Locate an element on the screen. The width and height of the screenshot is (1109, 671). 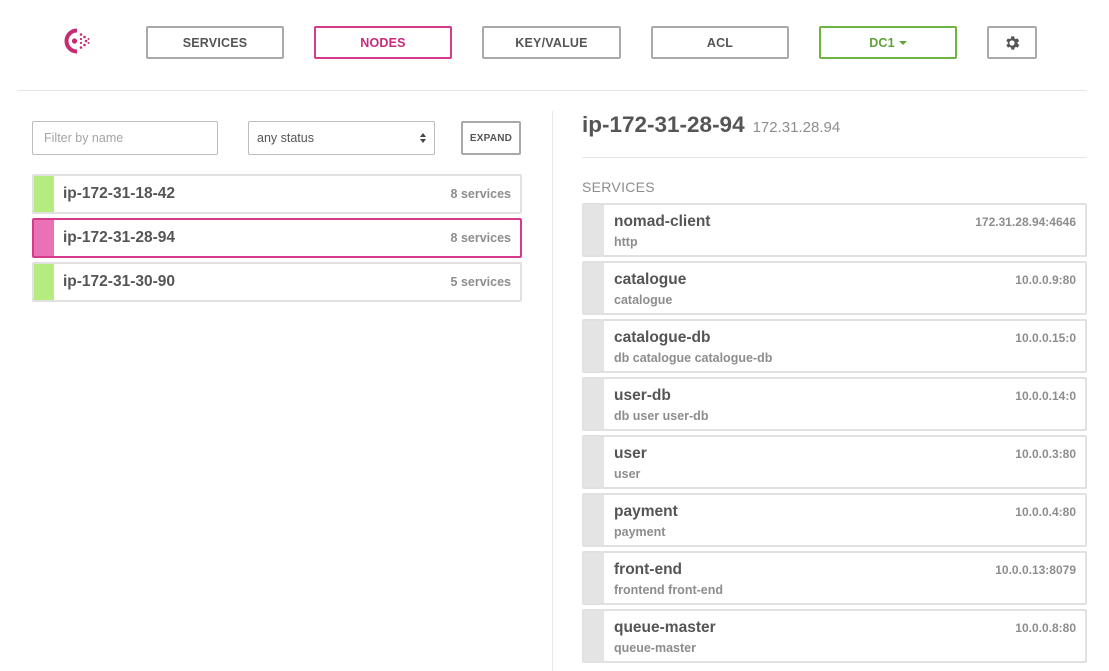
select-arrows-icon is located at coordinates (423, 138).